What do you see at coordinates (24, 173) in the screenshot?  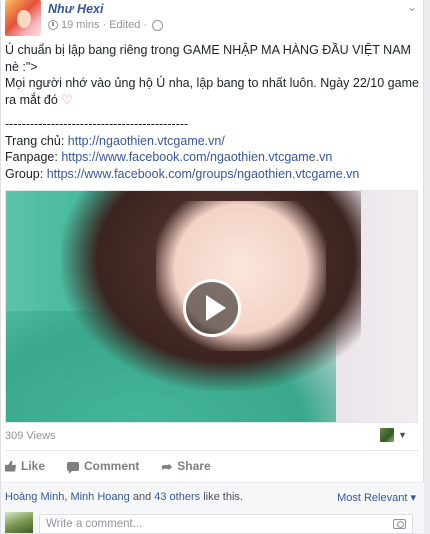 I see `group-label: Group:` at bounding box center [24, 173].